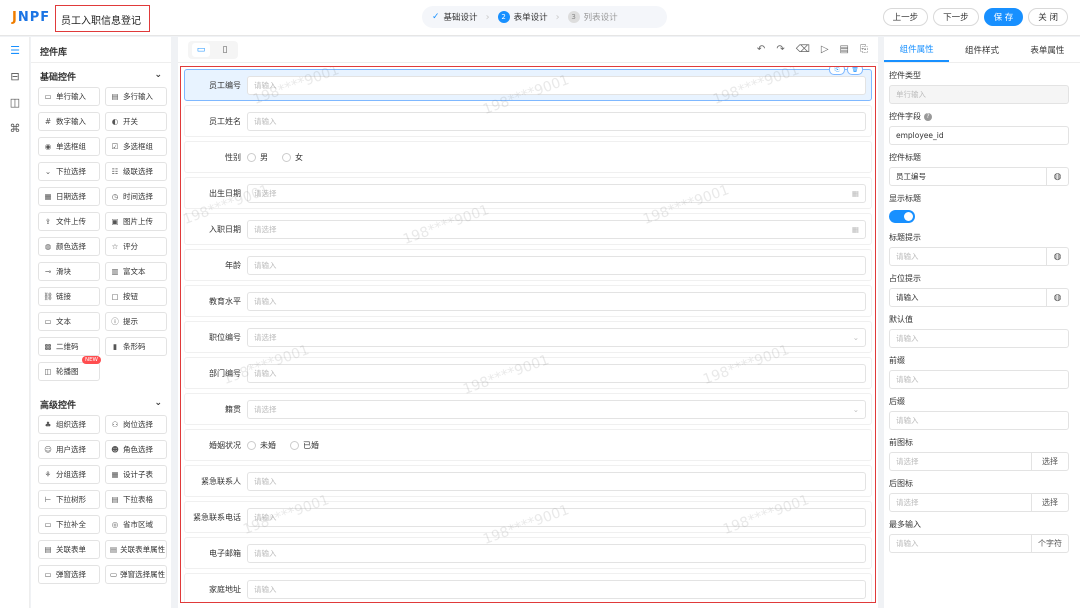 Image resolution: width=1080 pixels, height=608 pixels. I want to click on form-field-row: 年龄 请输入, so click(528, 265).